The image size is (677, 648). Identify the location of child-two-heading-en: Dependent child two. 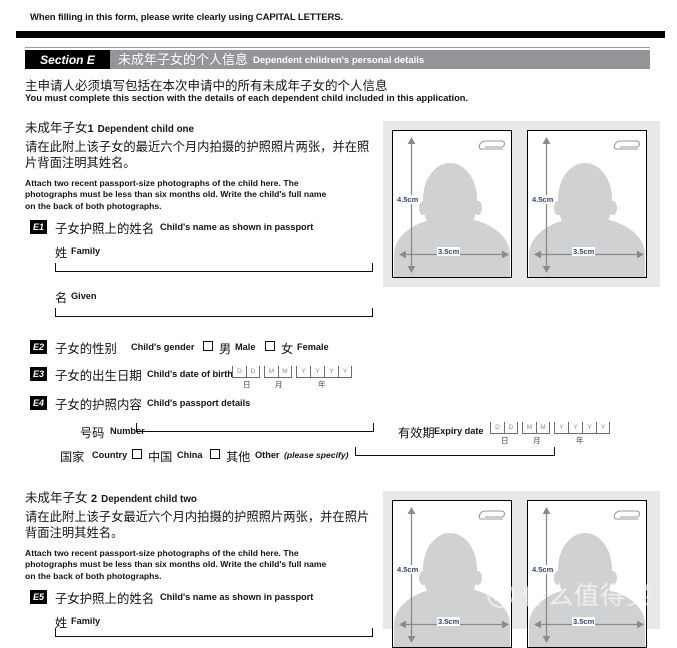
(149, 499).